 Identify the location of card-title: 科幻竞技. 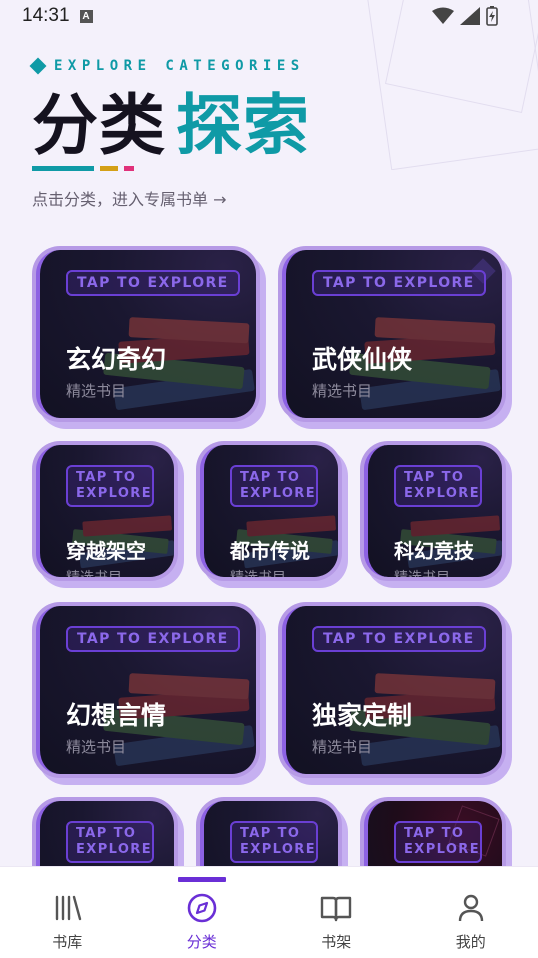
(434, 551).